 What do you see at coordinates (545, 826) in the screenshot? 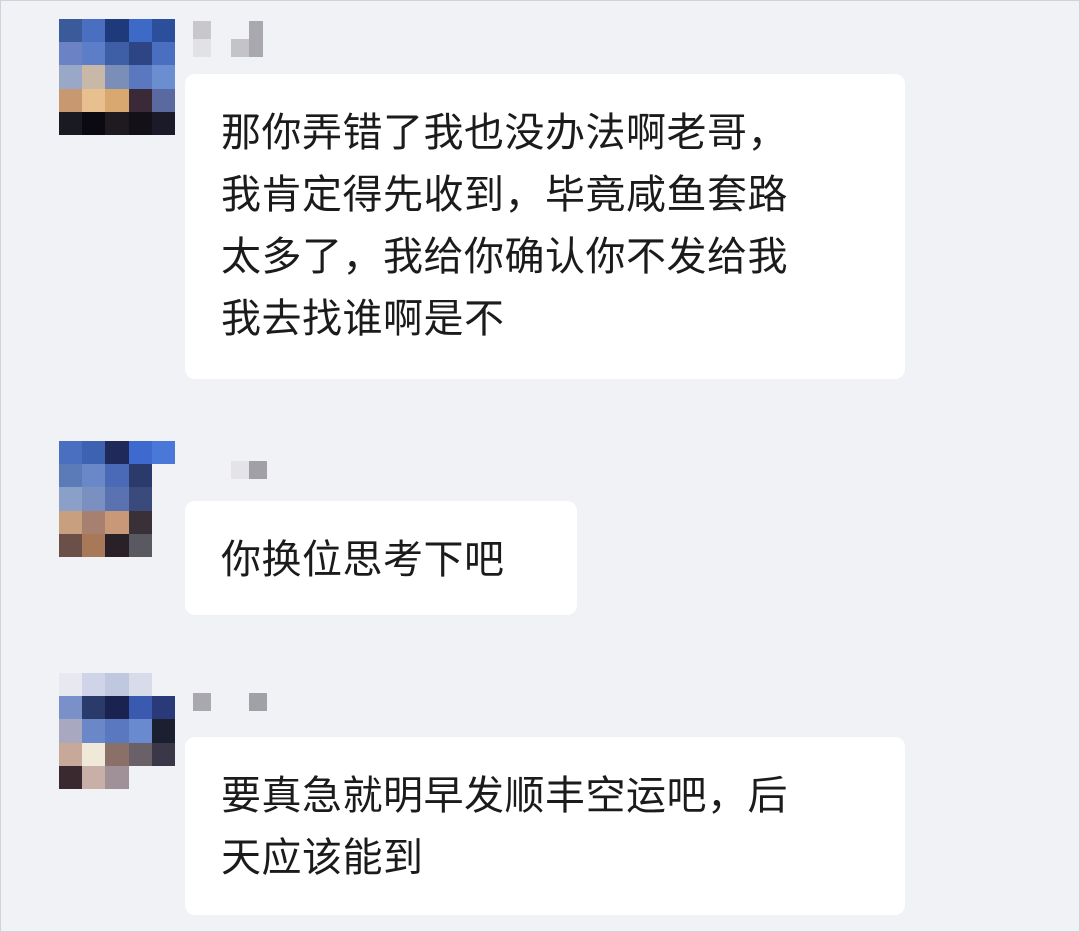
I see `message-bubble: 要真急就明早发顺丰空运吧，后 天应该能到` at bounding box center [545, 826].